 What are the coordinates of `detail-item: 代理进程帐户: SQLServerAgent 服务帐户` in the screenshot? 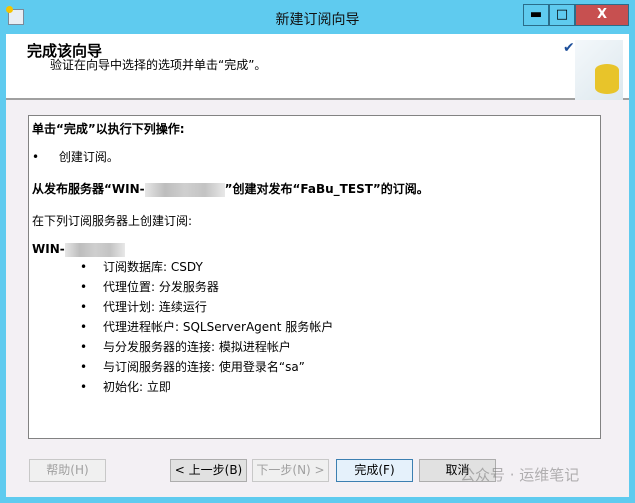 It's located at (206, 327).